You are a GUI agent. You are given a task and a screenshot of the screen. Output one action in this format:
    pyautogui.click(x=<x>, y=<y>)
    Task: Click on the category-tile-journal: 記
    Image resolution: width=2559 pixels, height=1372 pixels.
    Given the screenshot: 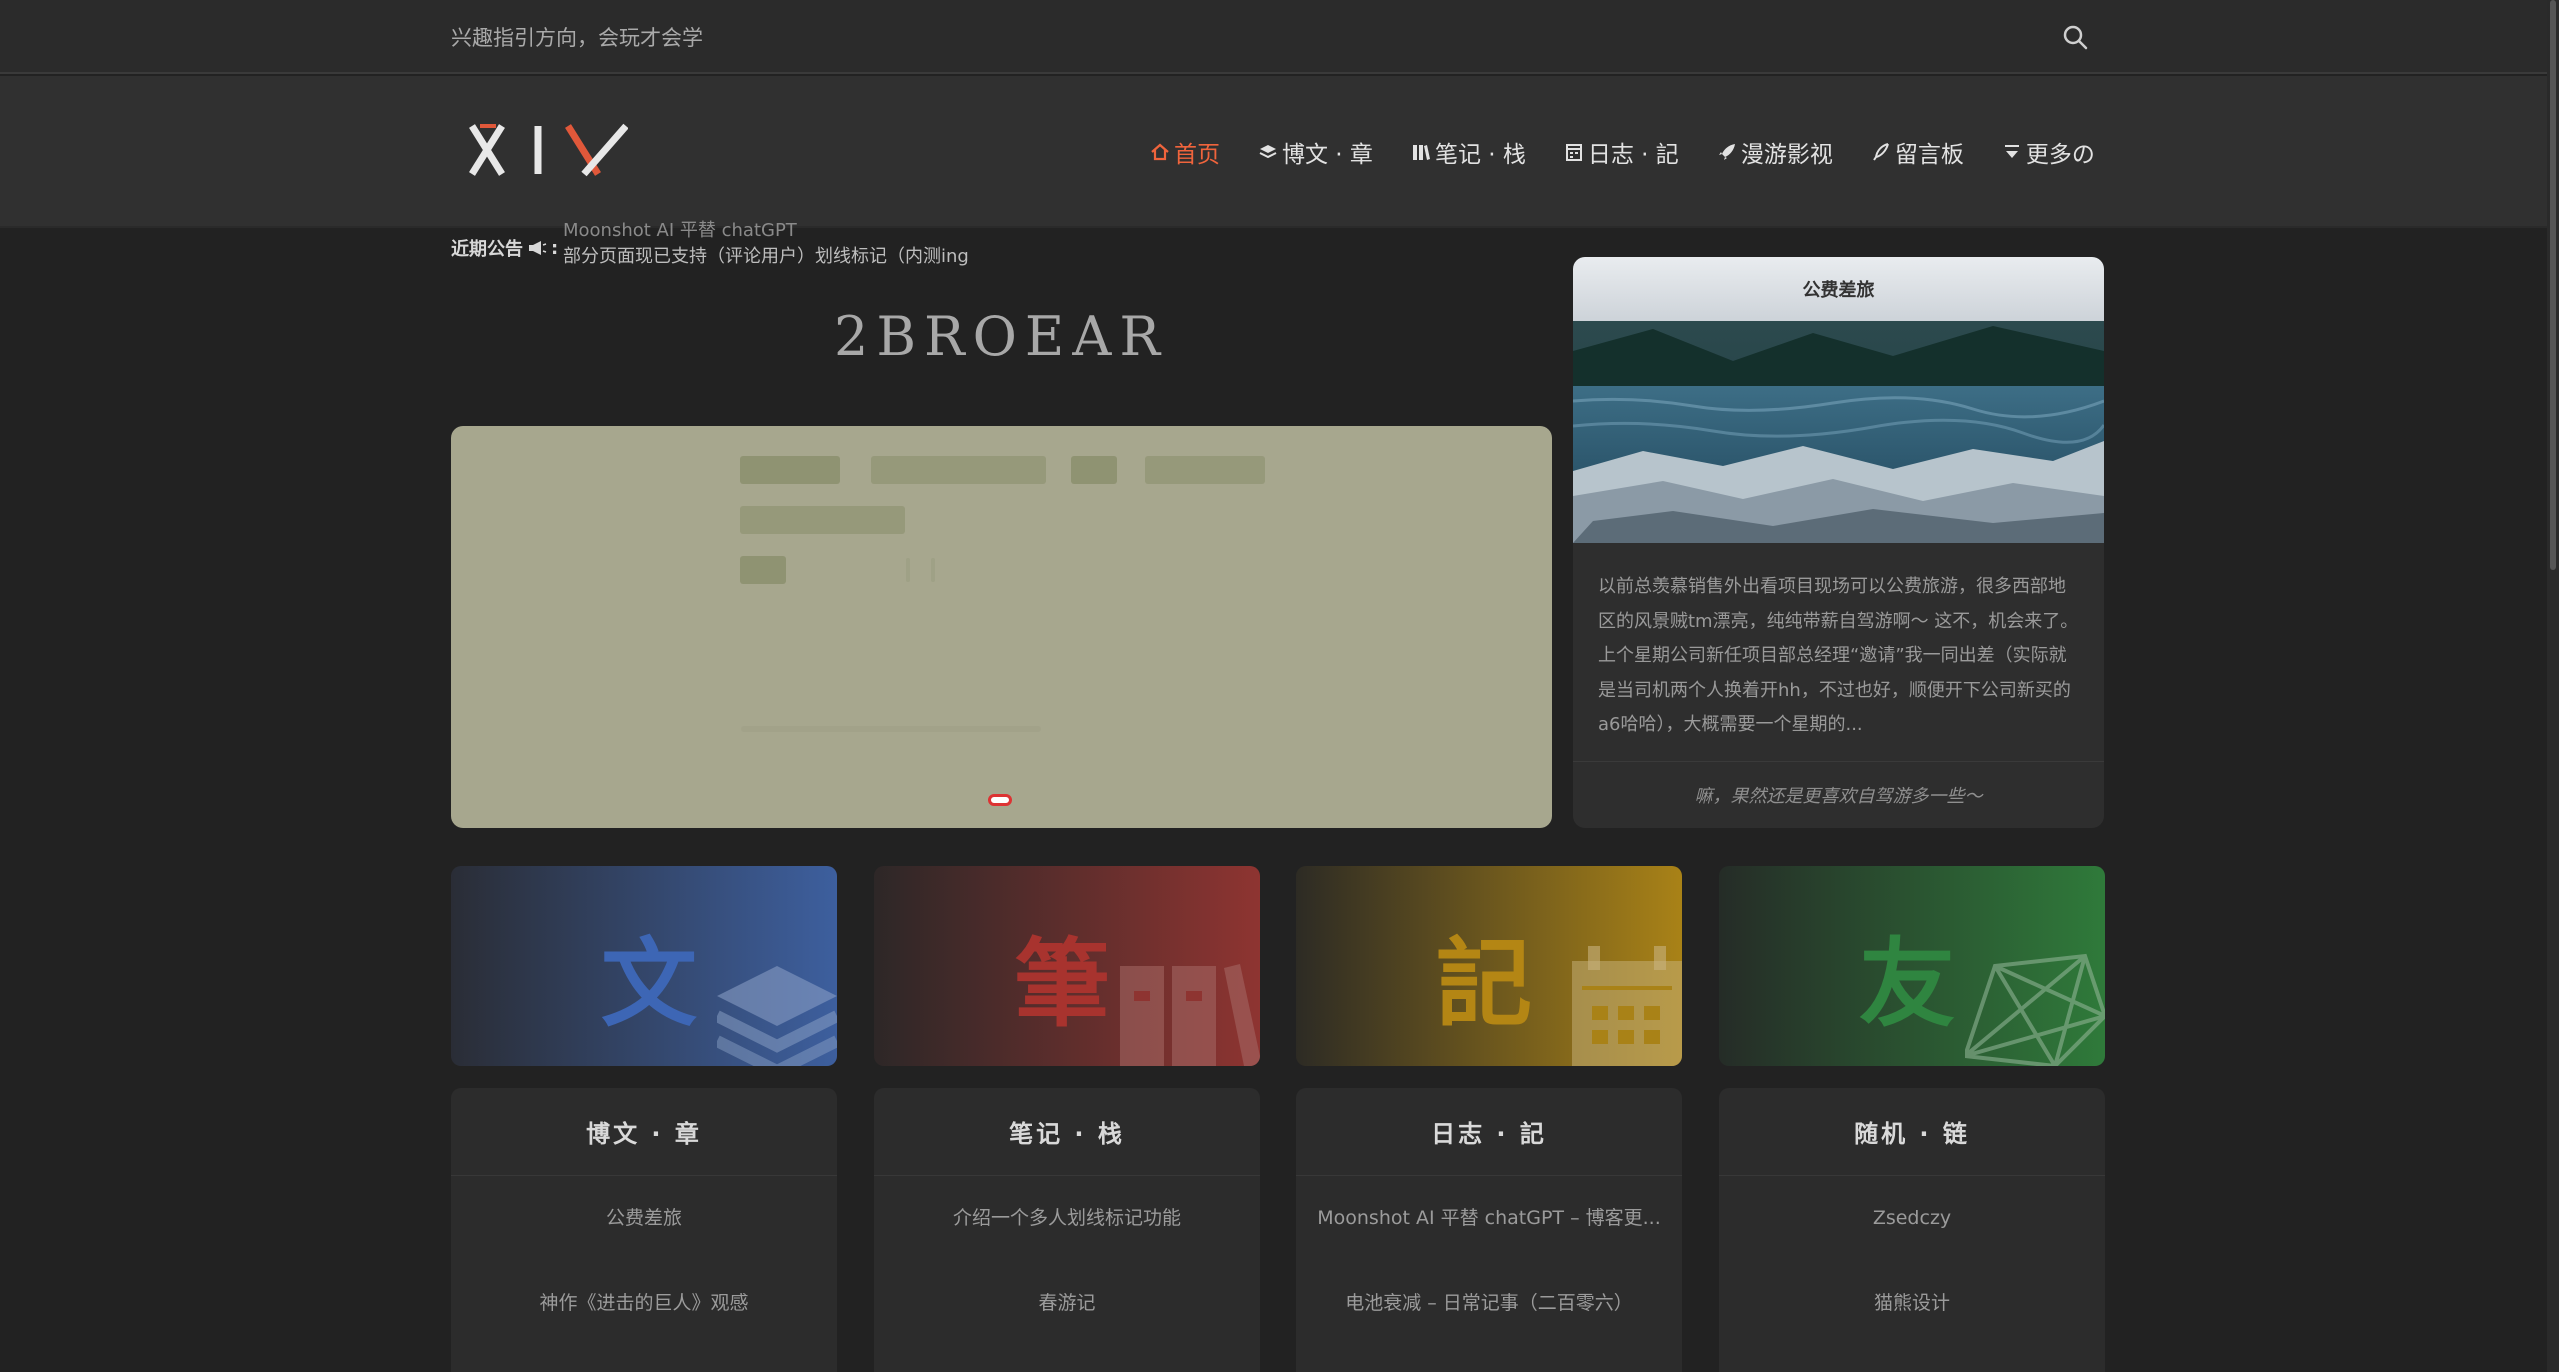 What is the action you would take?
    pyautogui.click(x=1489, y=966)
    